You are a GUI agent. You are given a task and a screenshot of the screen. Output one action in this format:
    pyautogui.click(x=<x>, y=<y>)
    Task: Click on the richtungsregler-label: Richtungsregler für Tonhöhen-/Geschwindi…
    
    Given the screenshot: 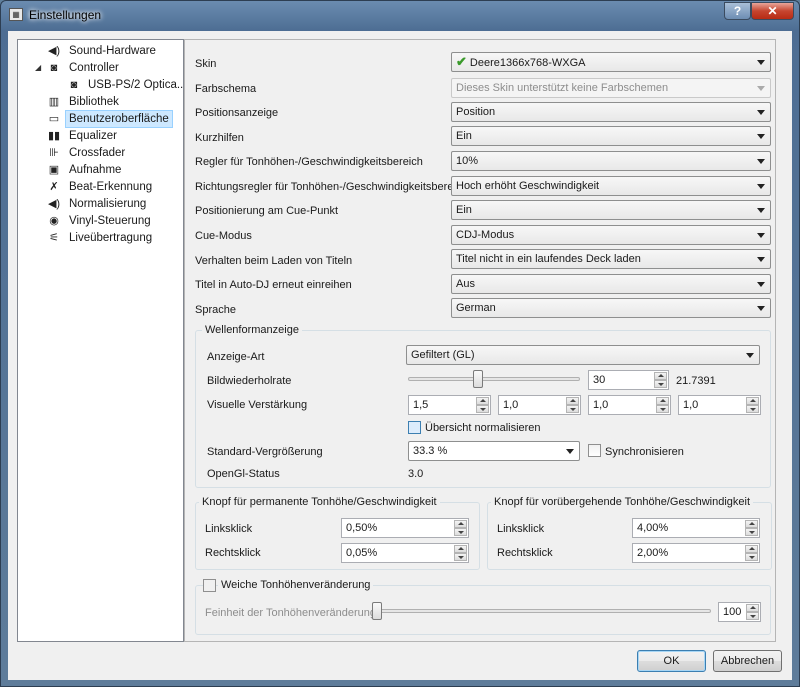 What is the action you would take?
    pyautogui.click(x=331, y=187)
    